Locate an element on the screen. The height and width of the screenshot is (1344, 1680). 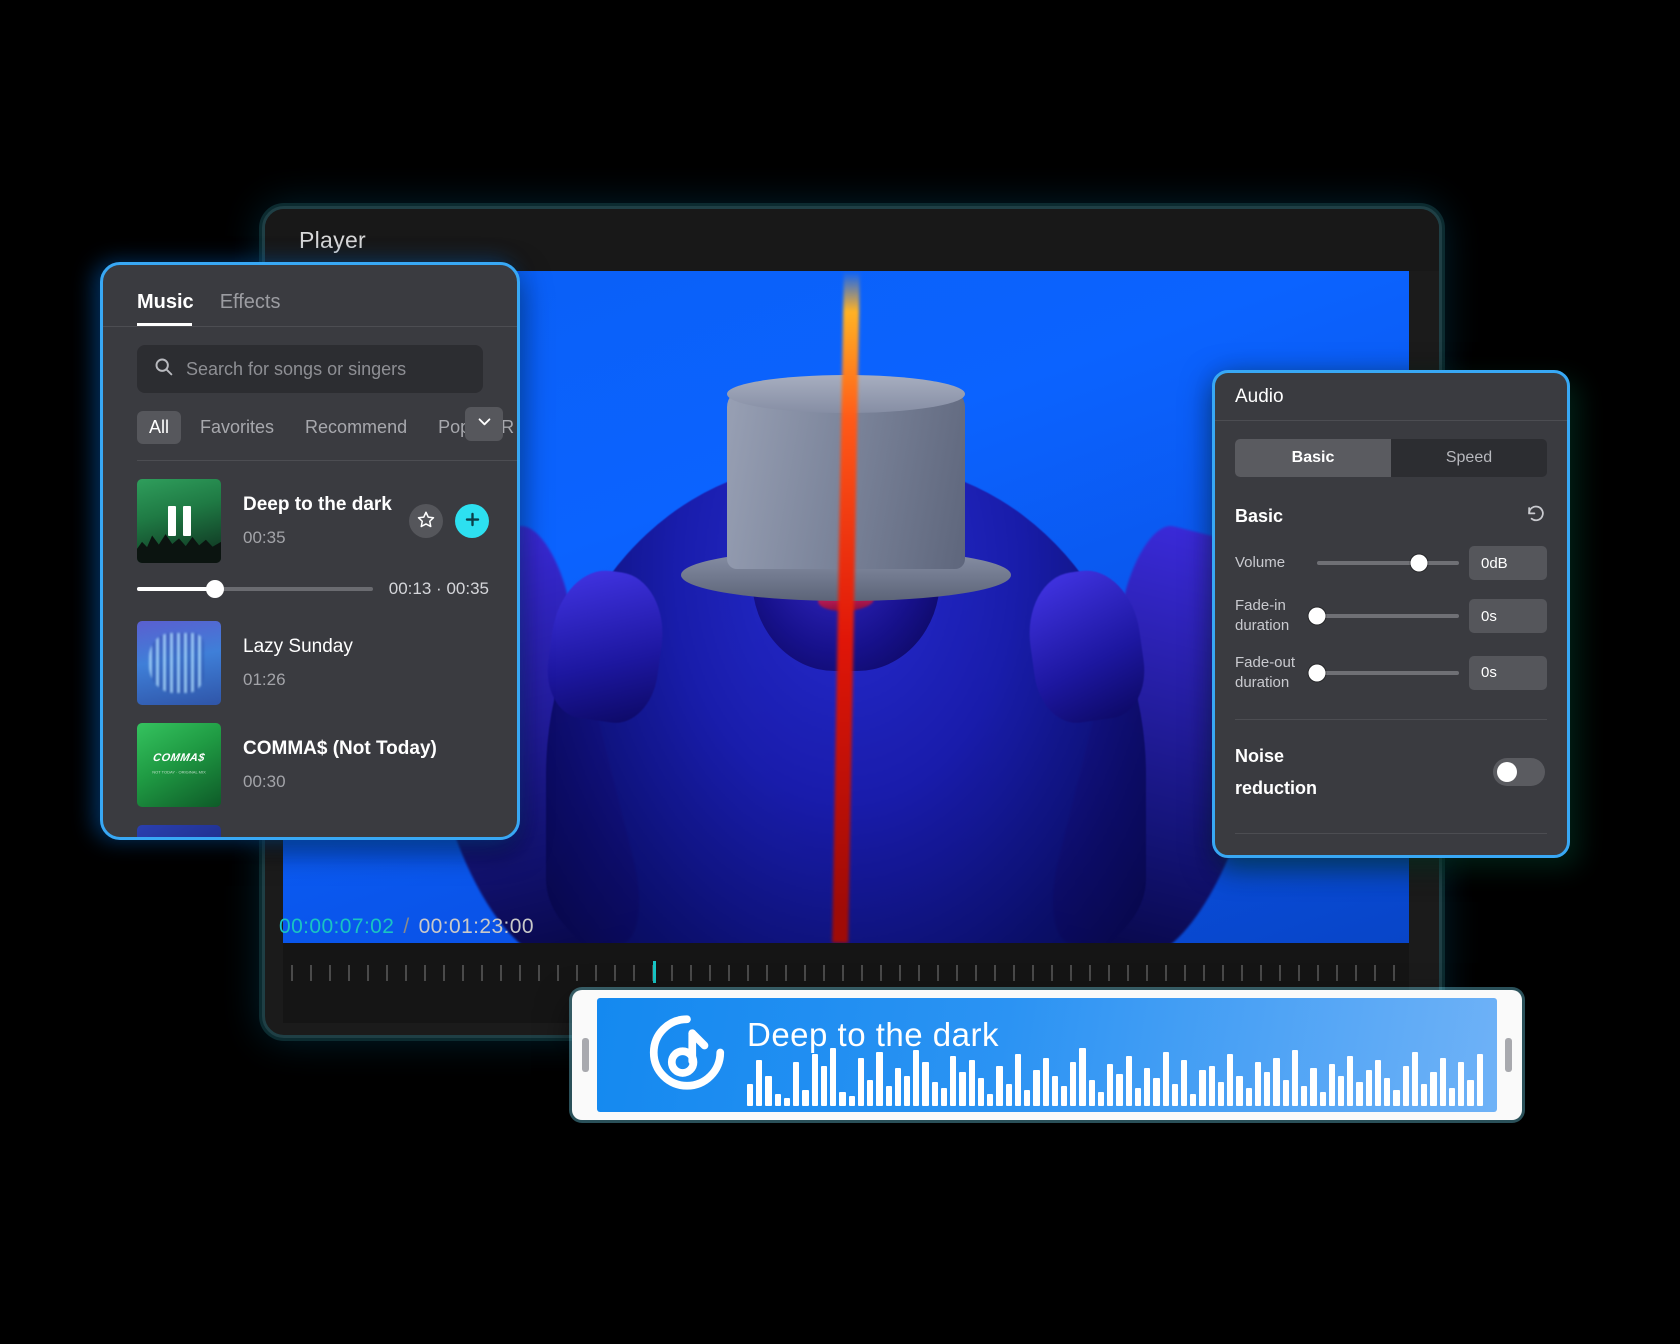
add-button is located at coordinates (472, 521).